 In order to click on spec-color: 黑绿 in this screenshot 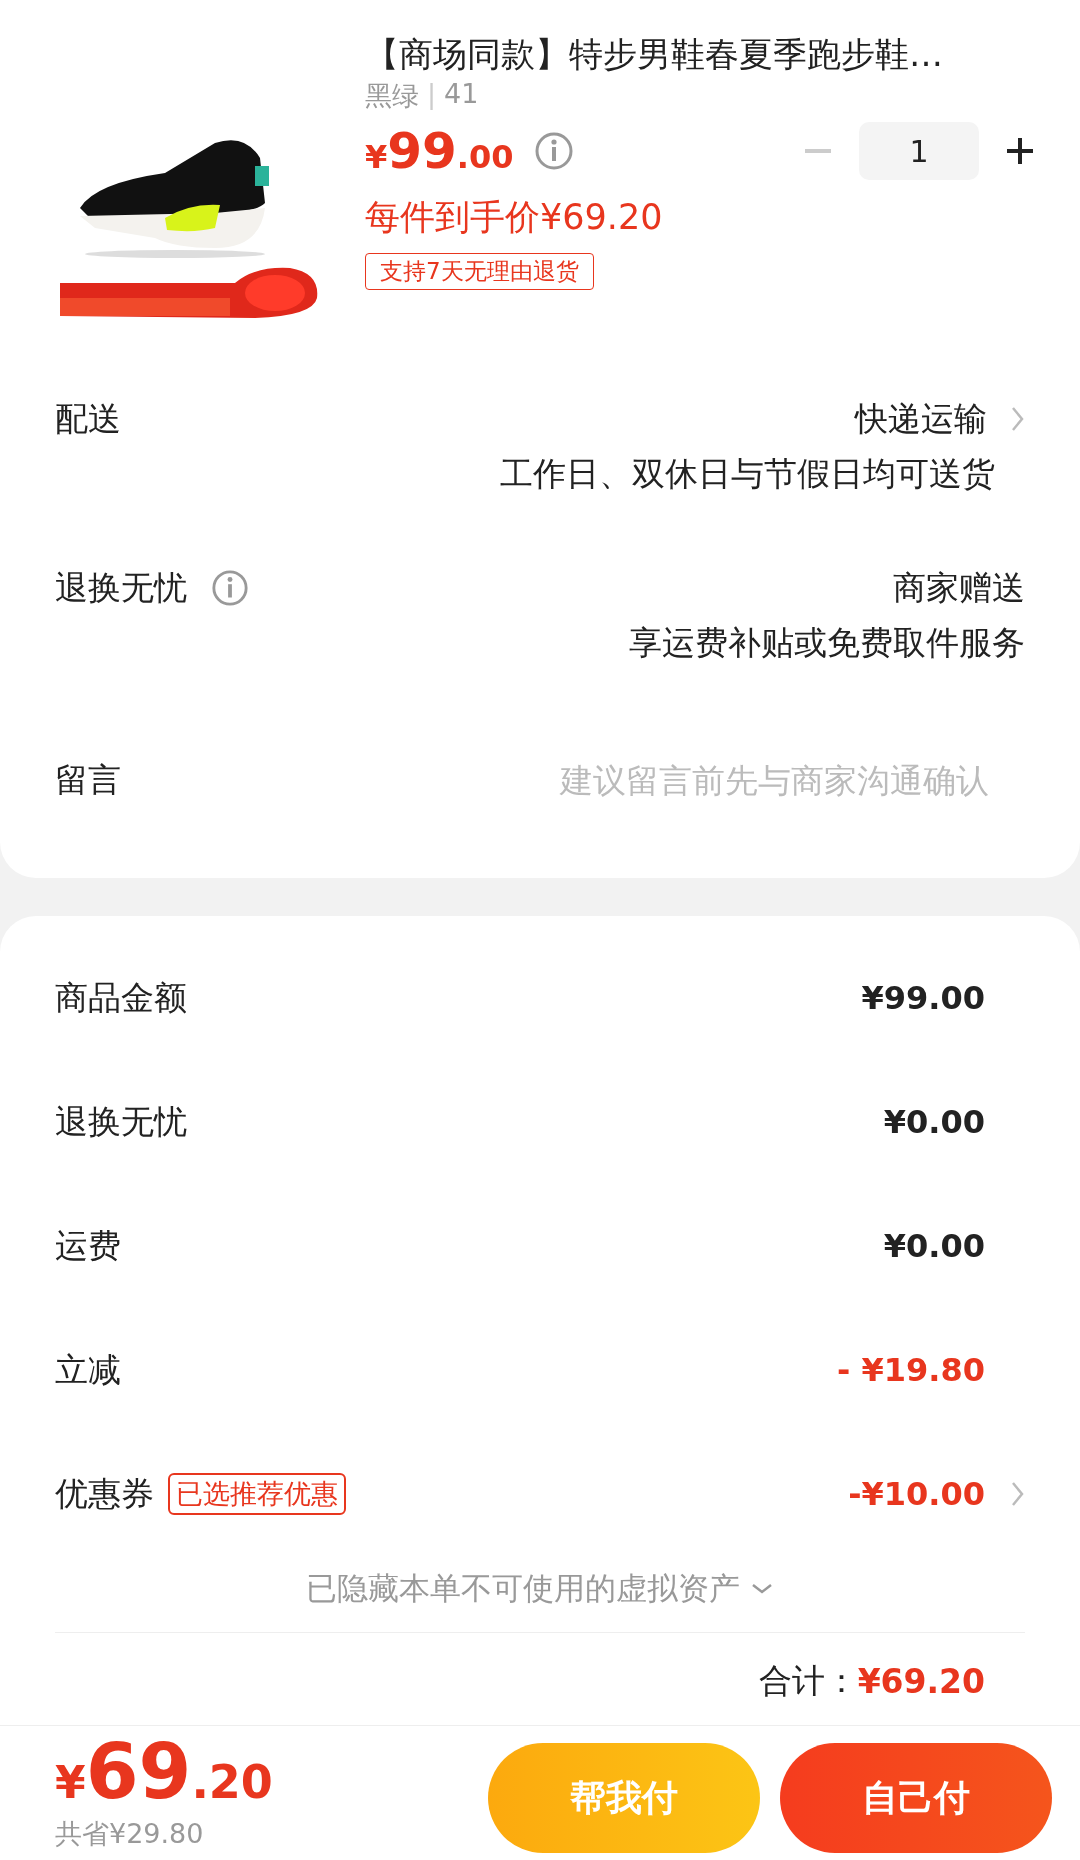, I will do `click(392, 96)`.